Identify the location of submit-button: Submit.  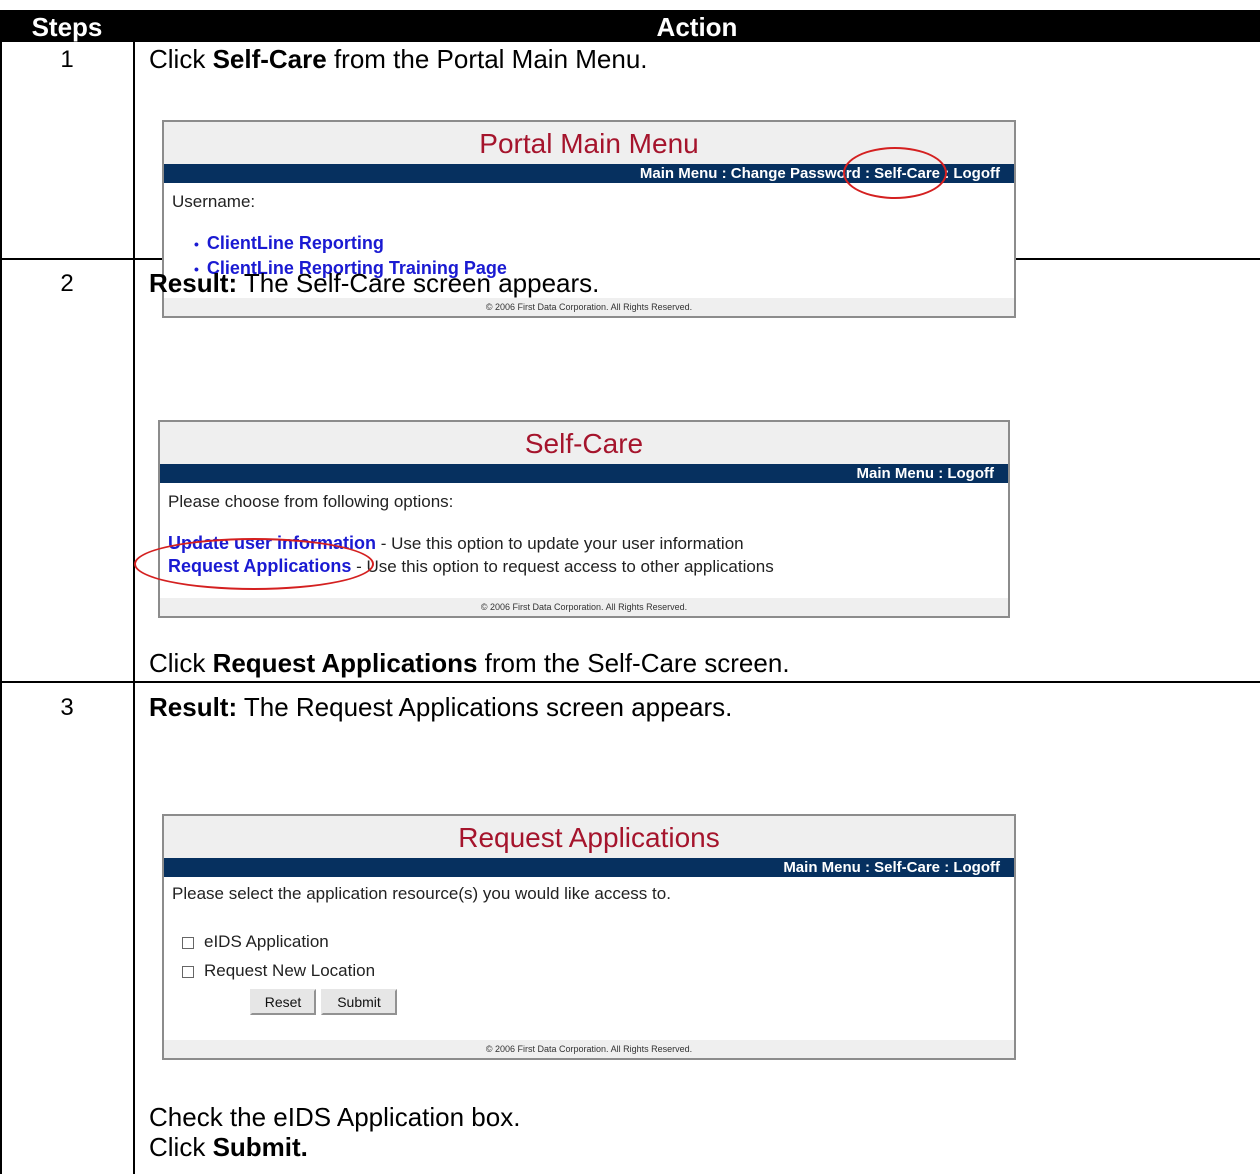
(359, 1002).